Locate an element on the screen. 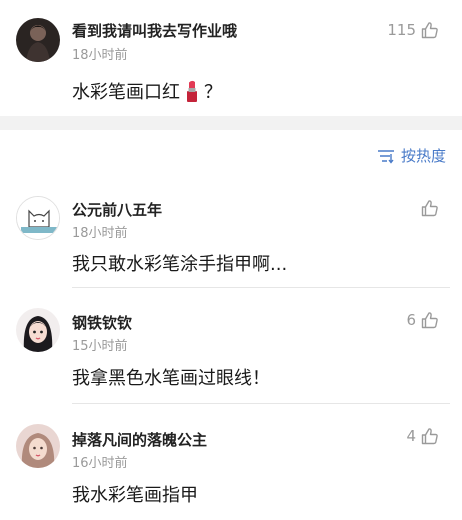 Image resolution: width=462 pixels, height=520 pixels. lipstick-icon is located at coordinates (192, 93).